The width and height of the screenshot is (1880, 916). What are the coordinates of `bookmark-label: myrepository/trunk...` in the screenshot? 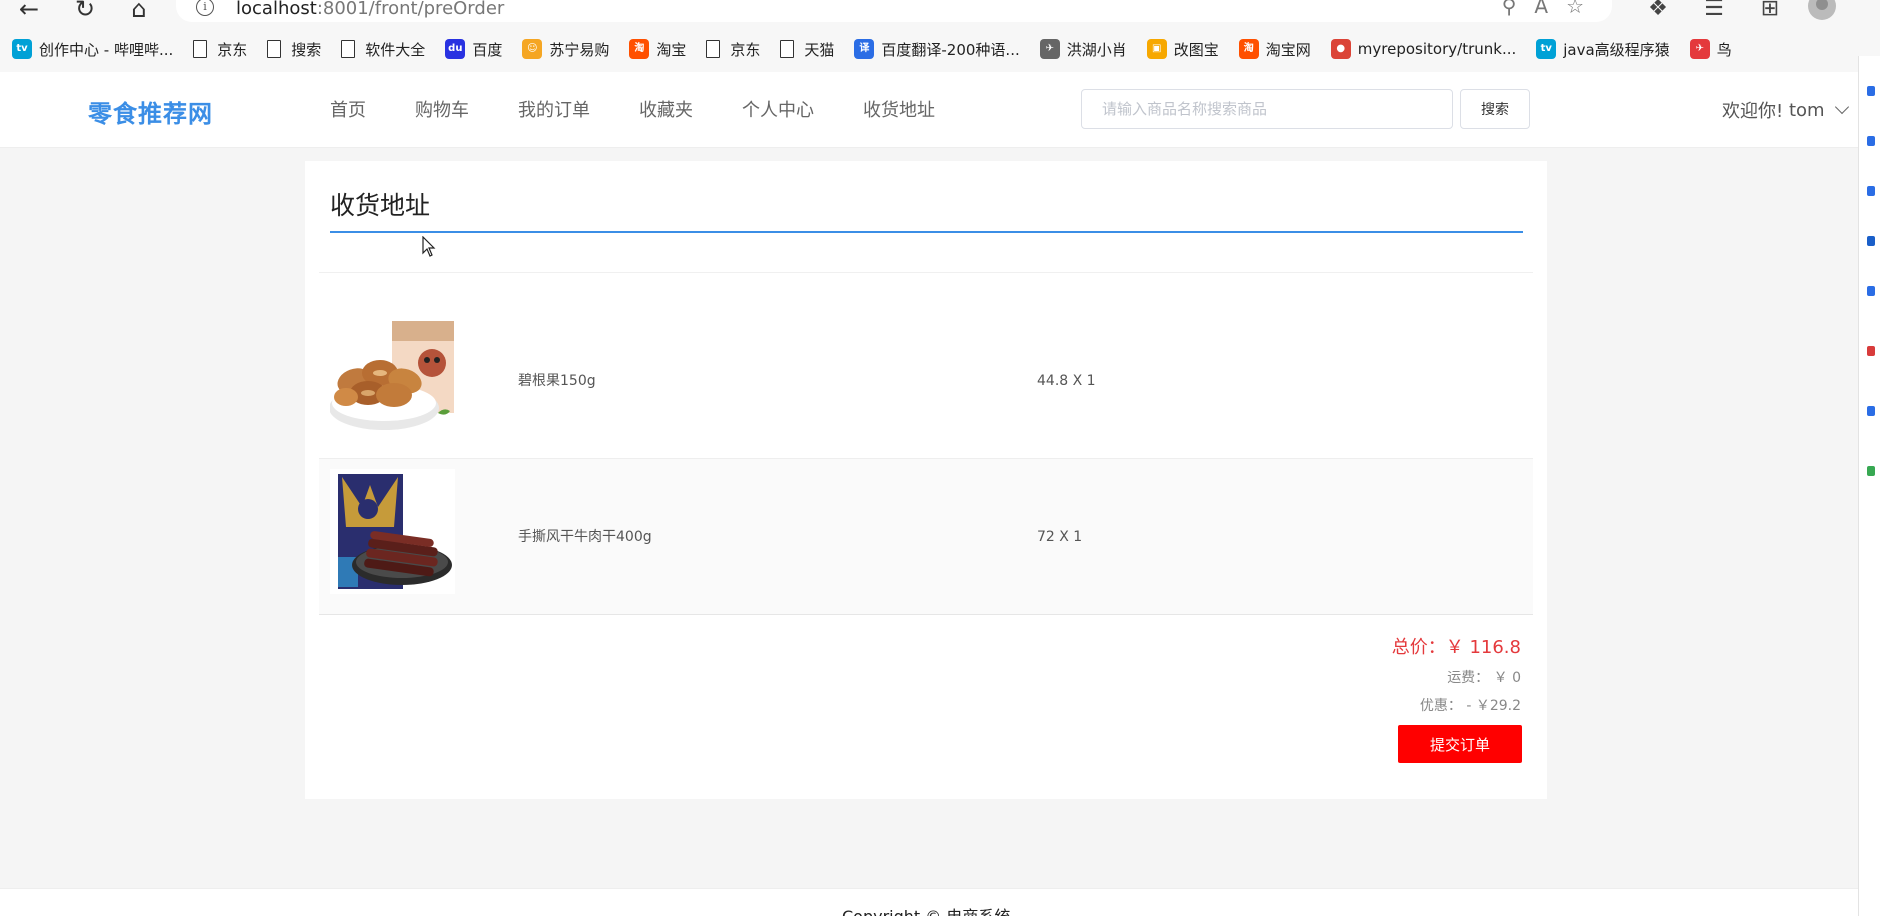 It's located at (1437, 49).